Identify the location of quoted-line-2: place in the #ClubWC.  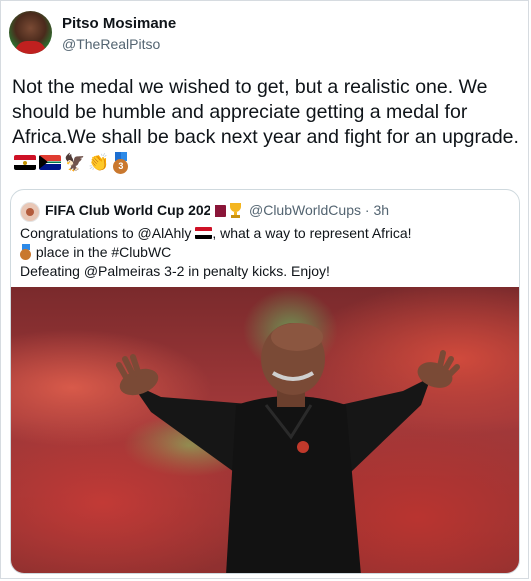
(265, 252).